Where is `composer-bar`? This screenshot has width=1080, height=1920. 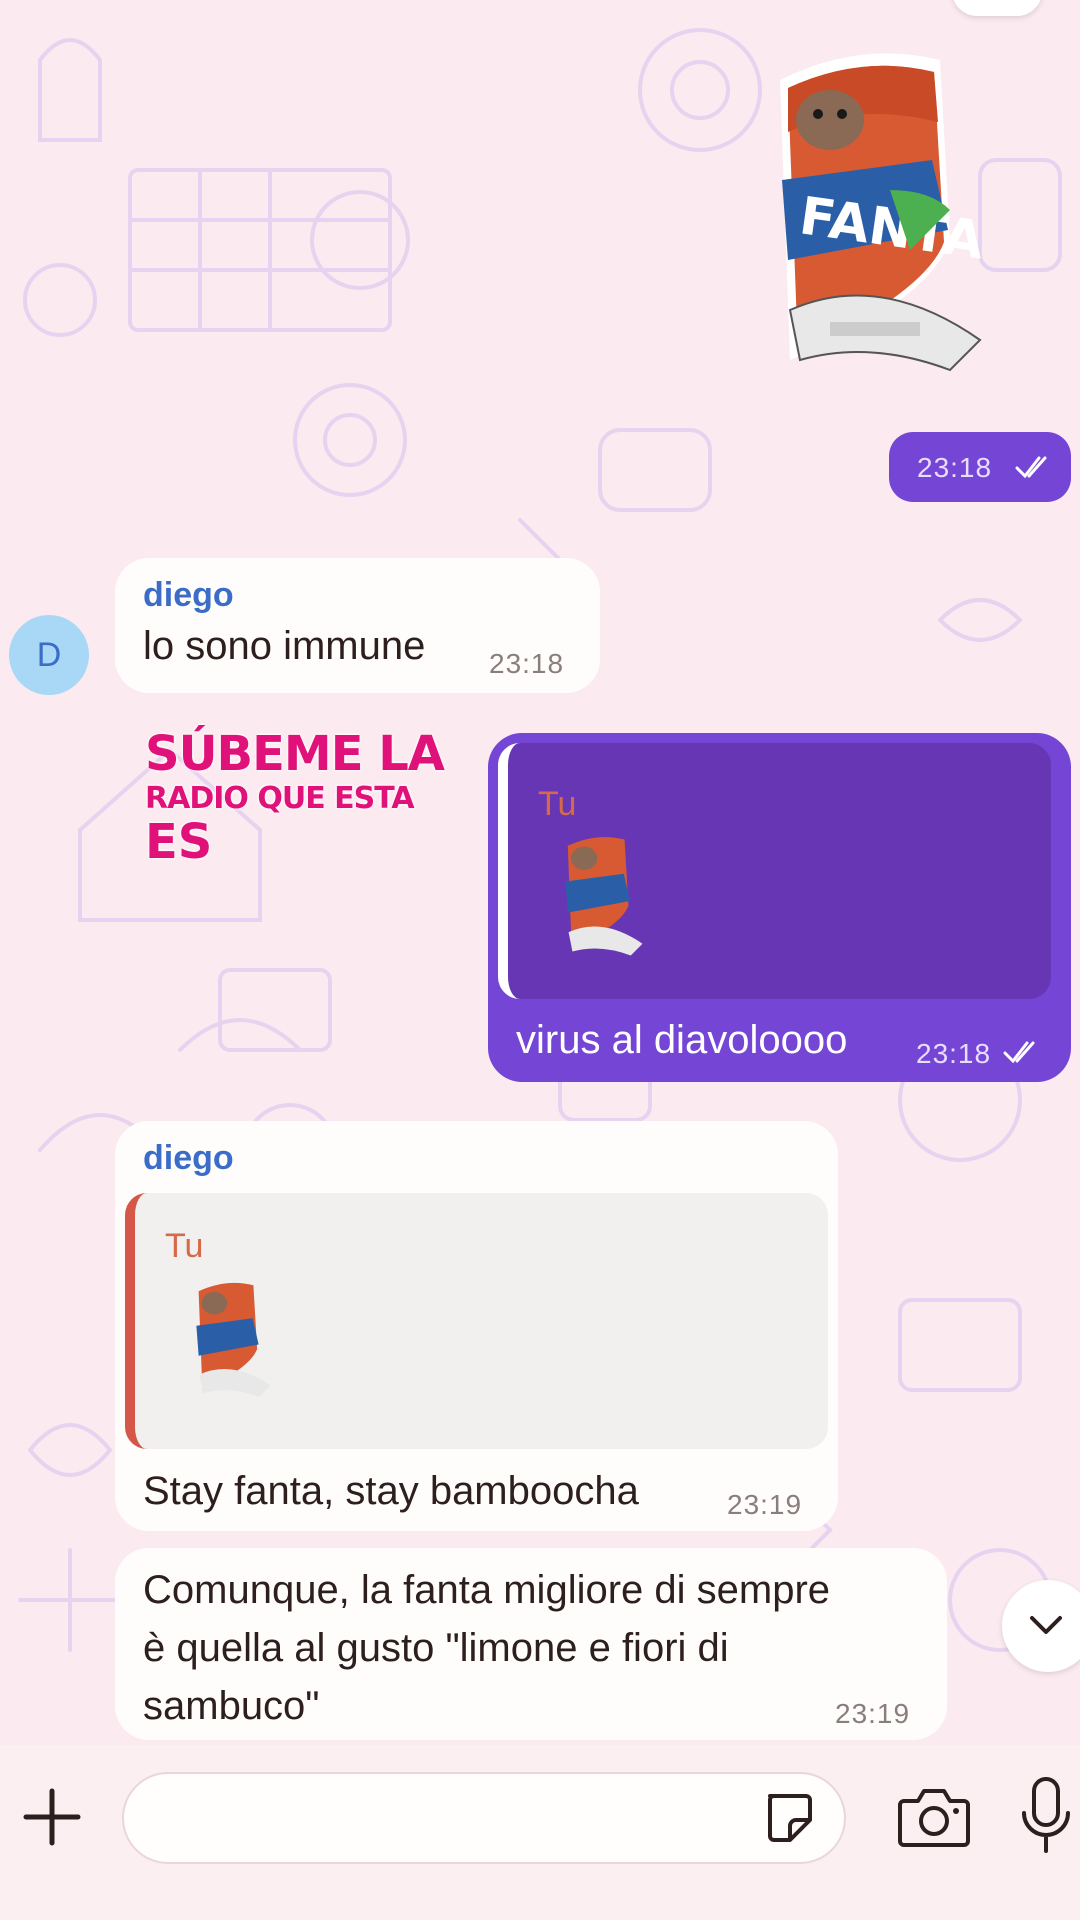 composer-bar is located at coordinates (540, 1832).